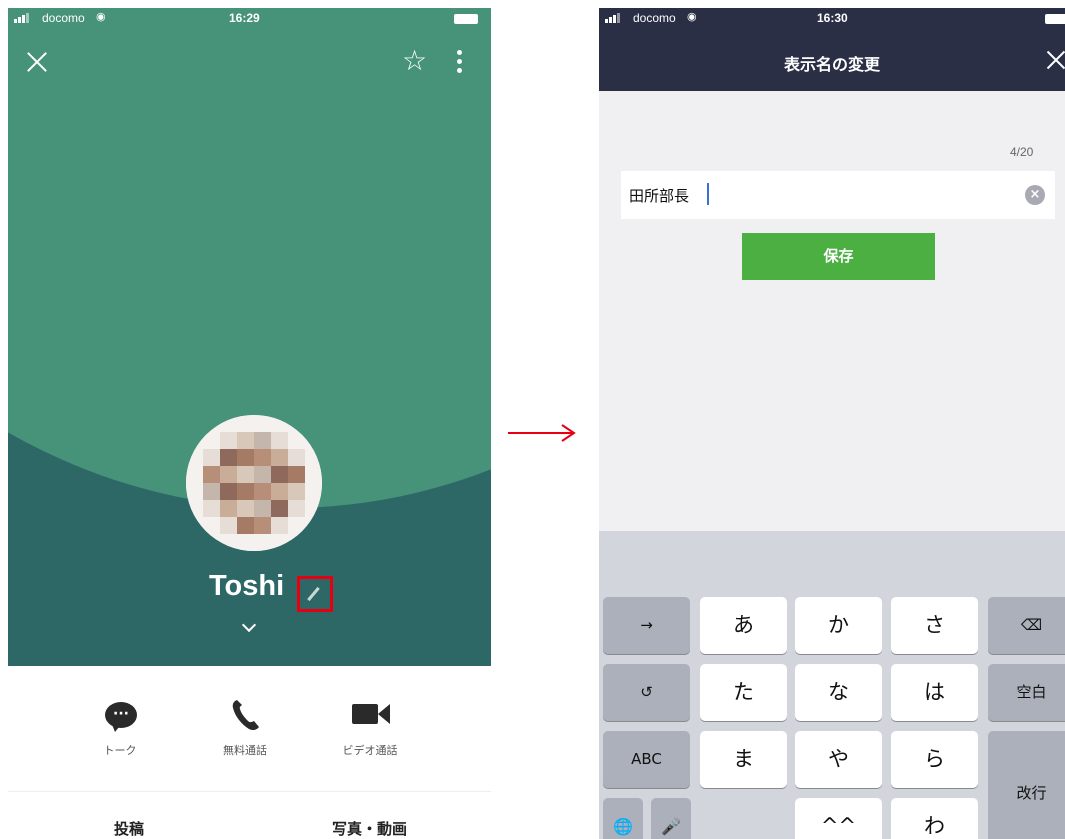 This screenshot has height=839, width=1065. What do you see at coordinates (832, 49) in the screenshot?
I see `edit-header: docomo ◉ 16:30 表示名の変更` at bounding box center [832, 49].